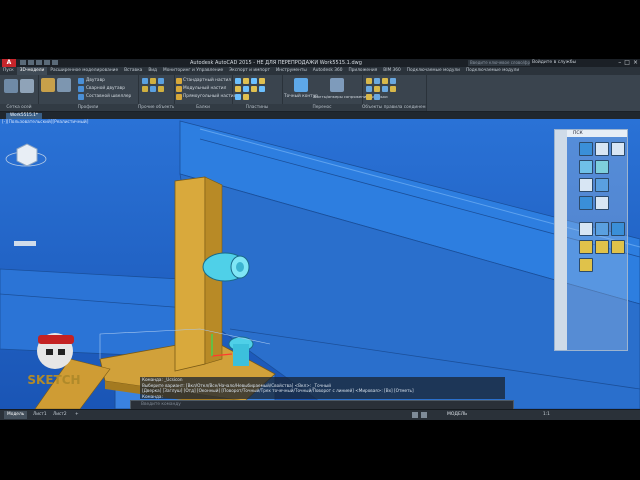  I want to click on redo-icon, so click(55, 62).